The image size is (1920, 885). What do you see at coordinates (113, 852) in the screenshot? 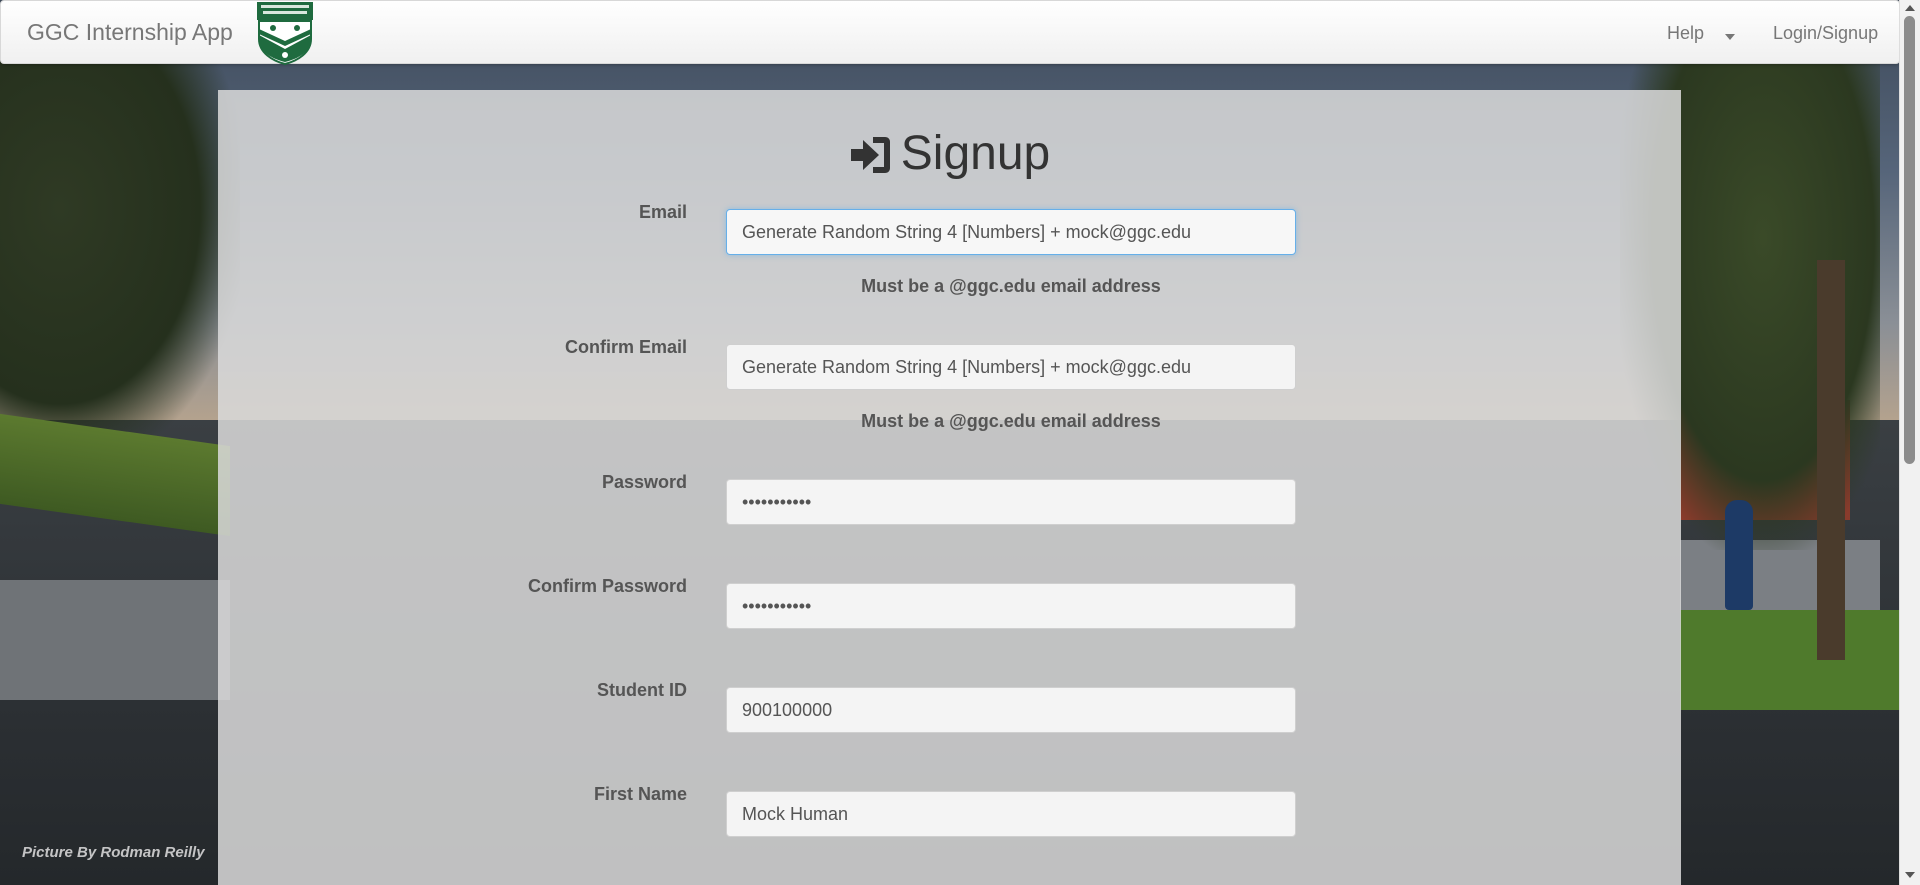
I see `photo-credit: Picture By Rodman Reilly` at bounding box center [113, 852].